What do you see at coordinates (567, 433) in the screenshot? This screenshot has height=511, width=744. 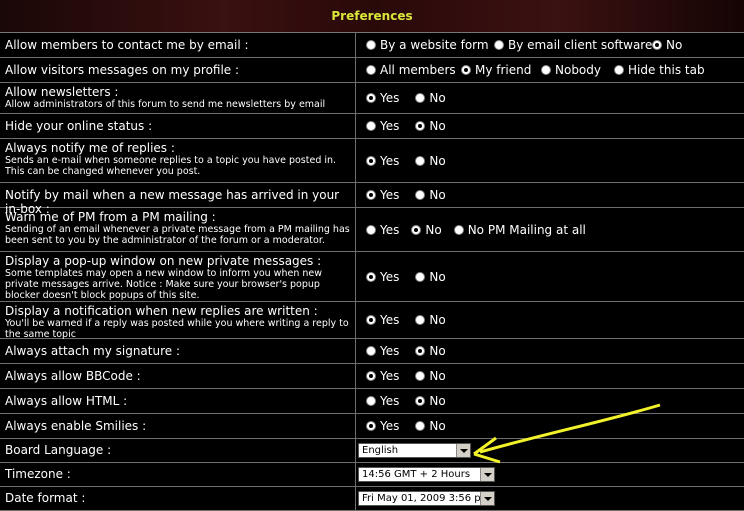 I see `yellow-arrow-icon` at bounding box center [567, 433].